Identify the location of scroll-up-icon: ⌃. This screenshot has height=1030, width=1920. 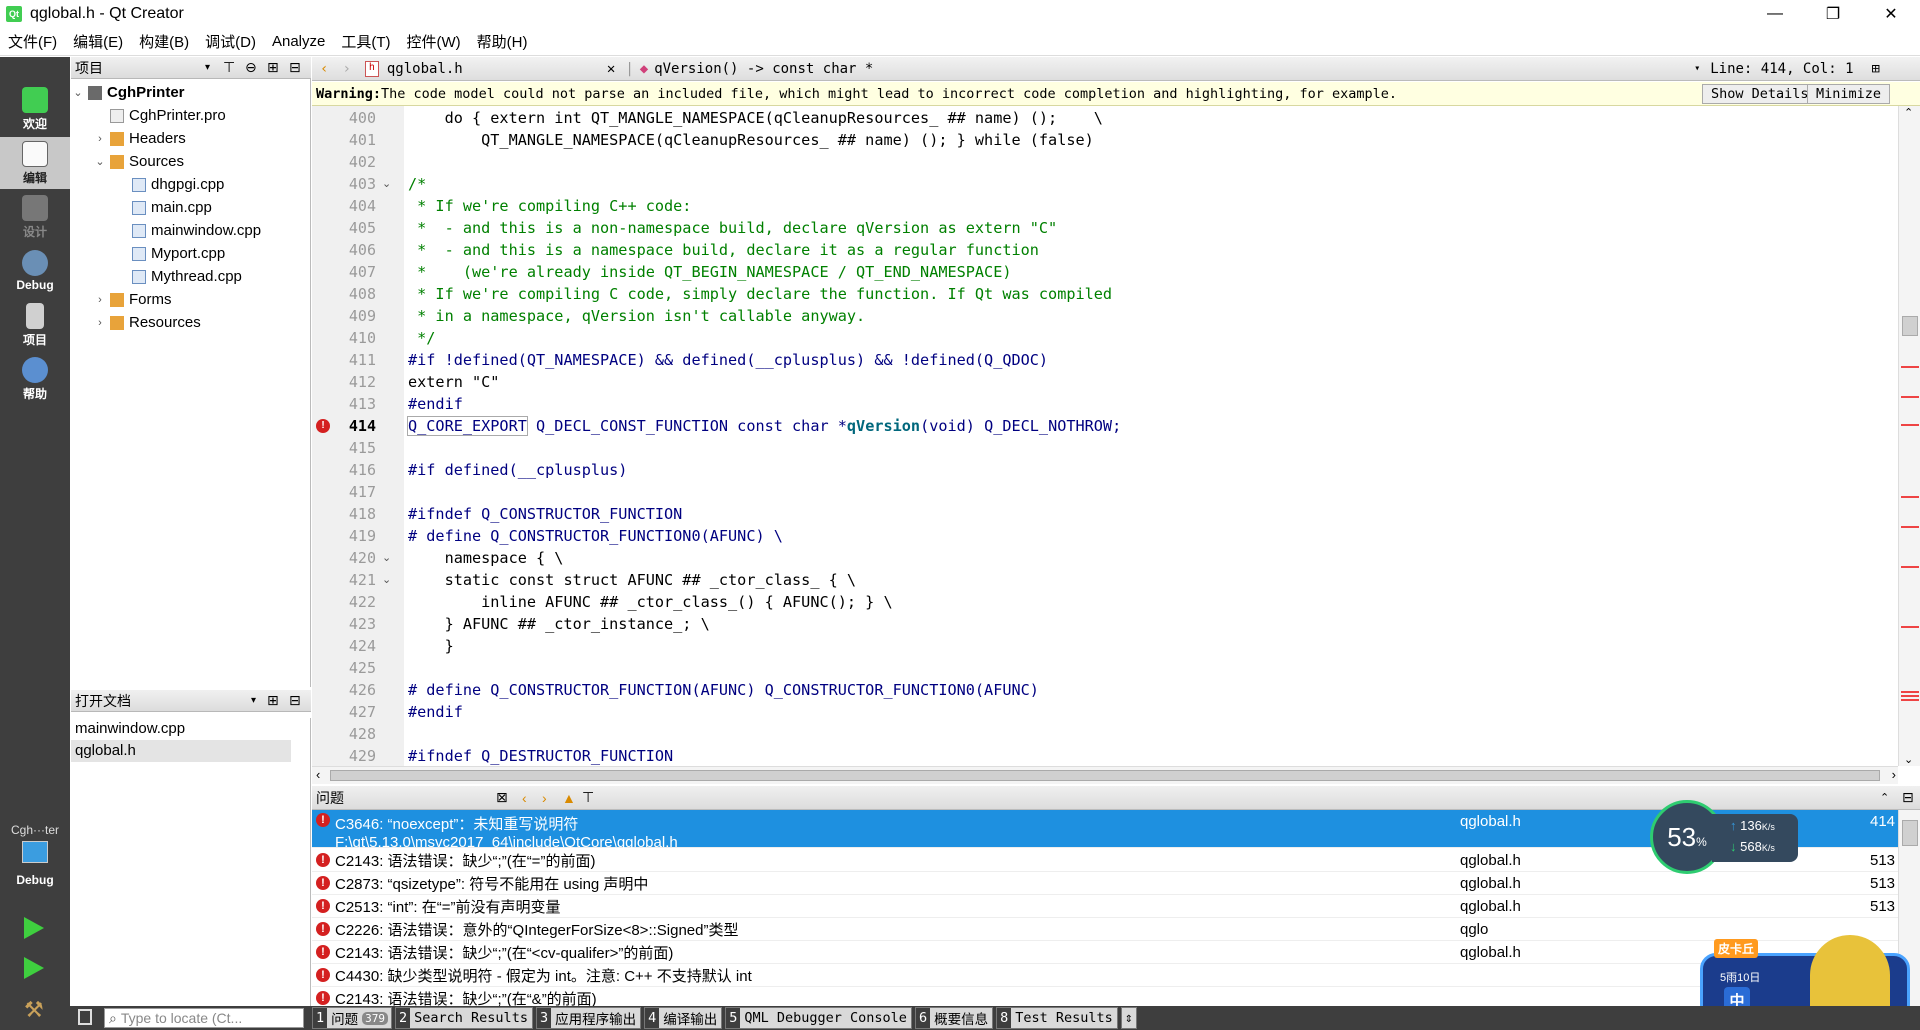
(1908, 112).